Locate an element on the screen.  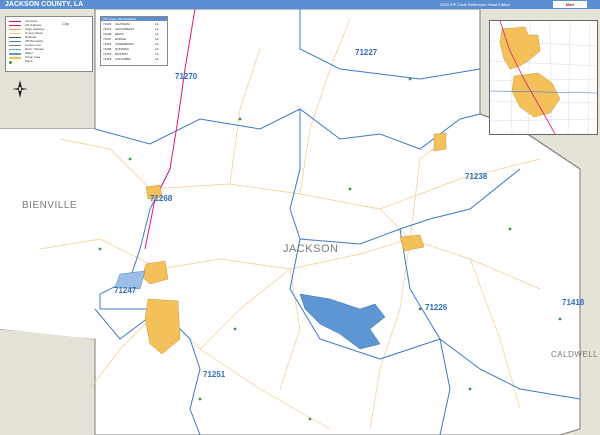
zip-table-row: 71247 HODGE LA is located at coordinates (131, 39).